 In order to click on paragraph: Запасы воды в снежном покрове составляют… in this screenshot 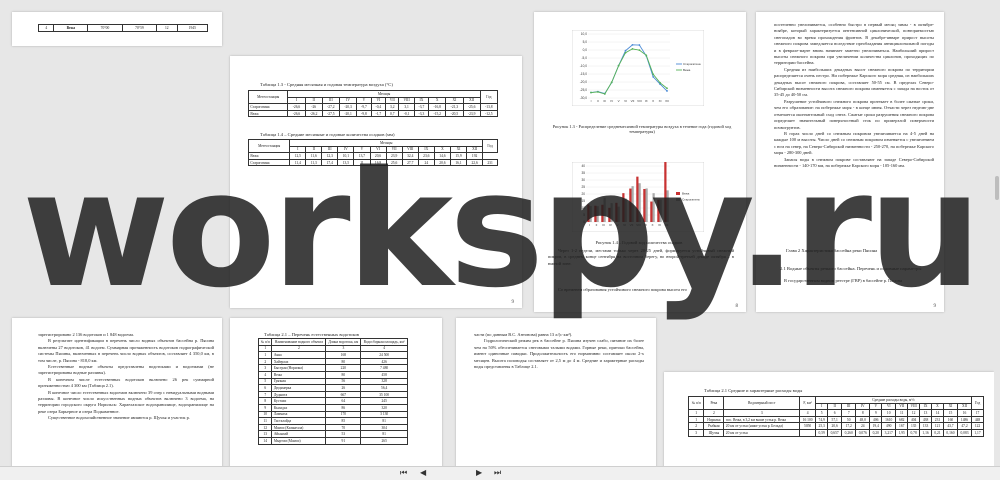, I will do `click(854, 162)`.